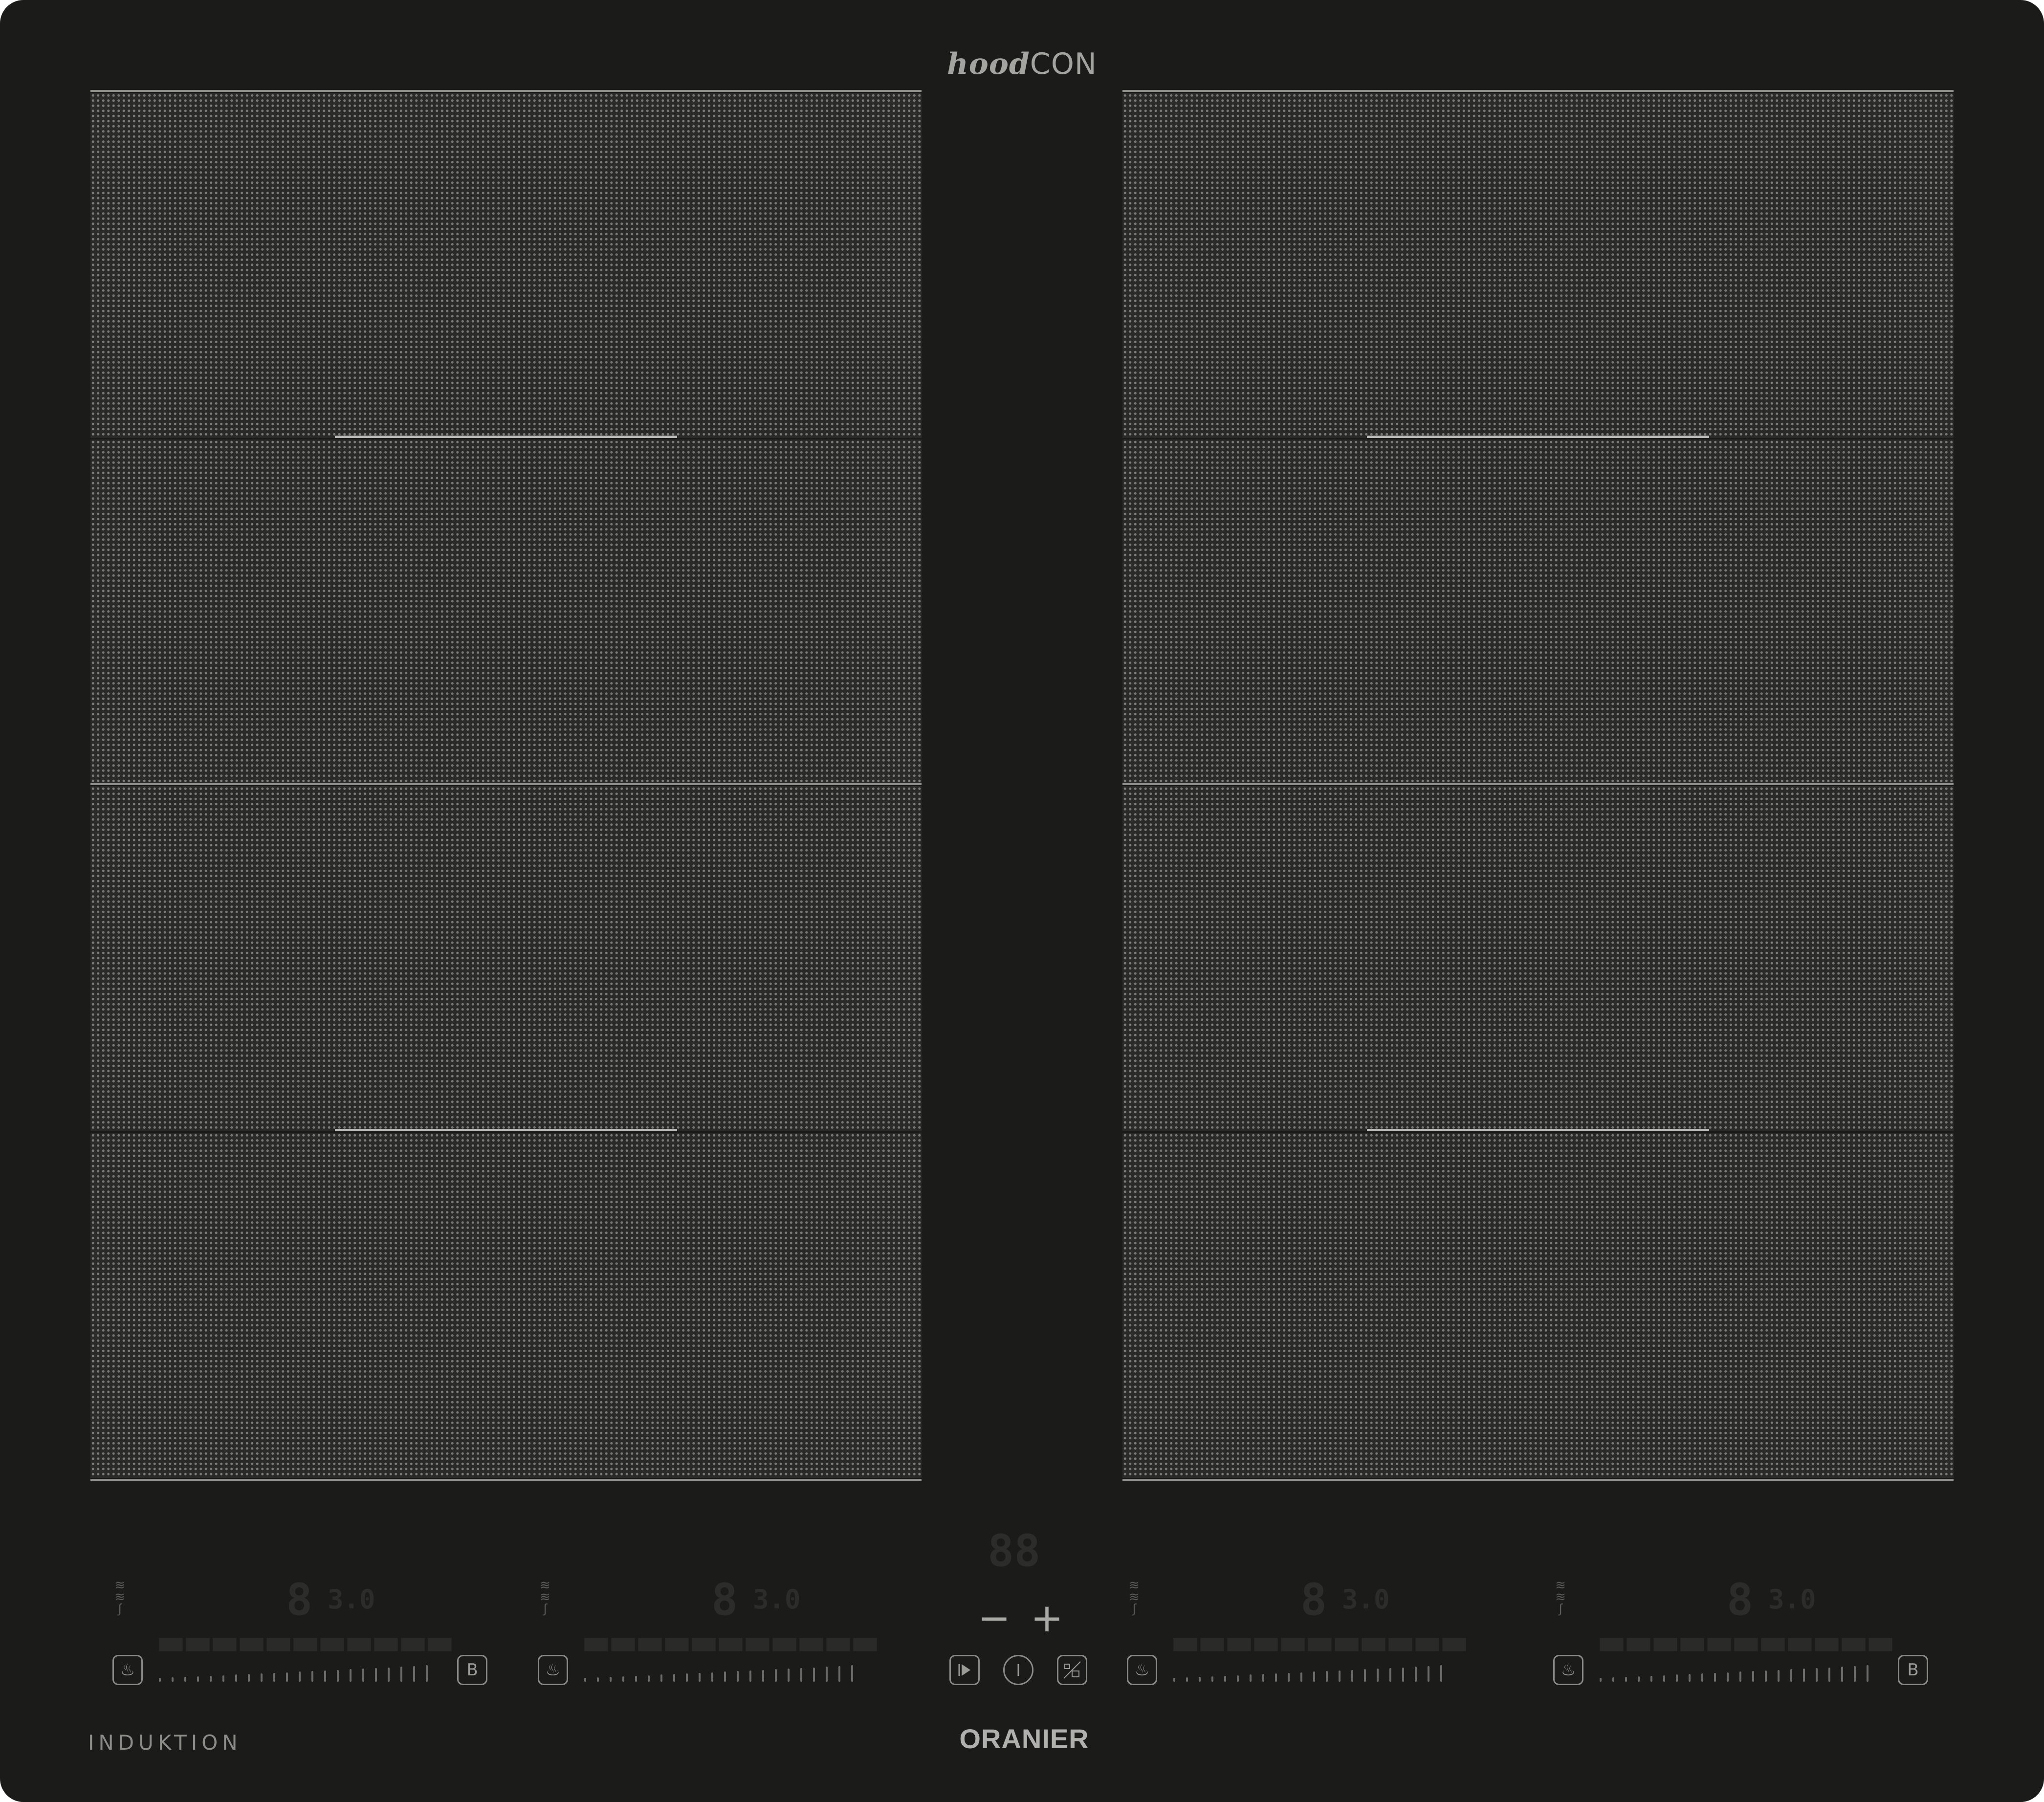 Image resolution: width=2044 pixels, height=1802 pixels. I want to click on hoodcon-logo-hood: hood, so click(988, 64).